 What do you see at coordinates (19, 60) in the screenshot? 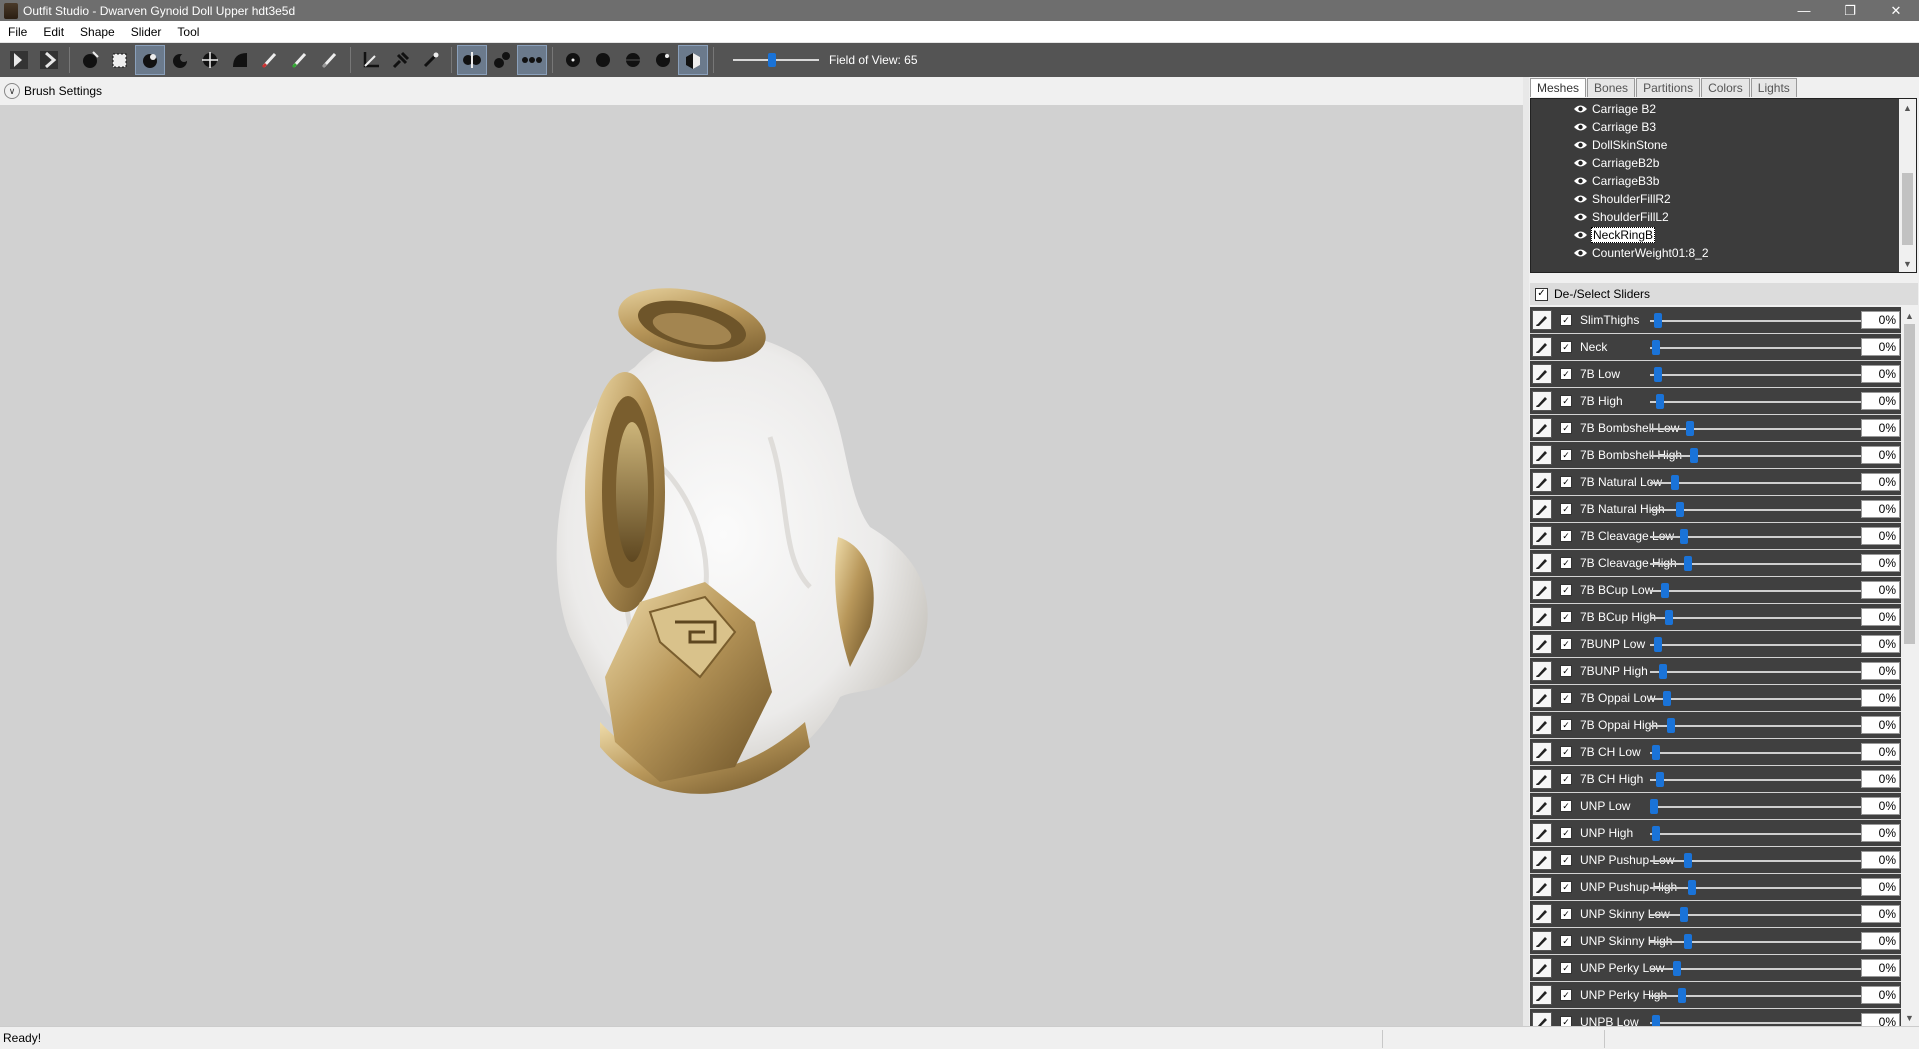
I see `load-reference-icon` at bounding box center [19, 60].